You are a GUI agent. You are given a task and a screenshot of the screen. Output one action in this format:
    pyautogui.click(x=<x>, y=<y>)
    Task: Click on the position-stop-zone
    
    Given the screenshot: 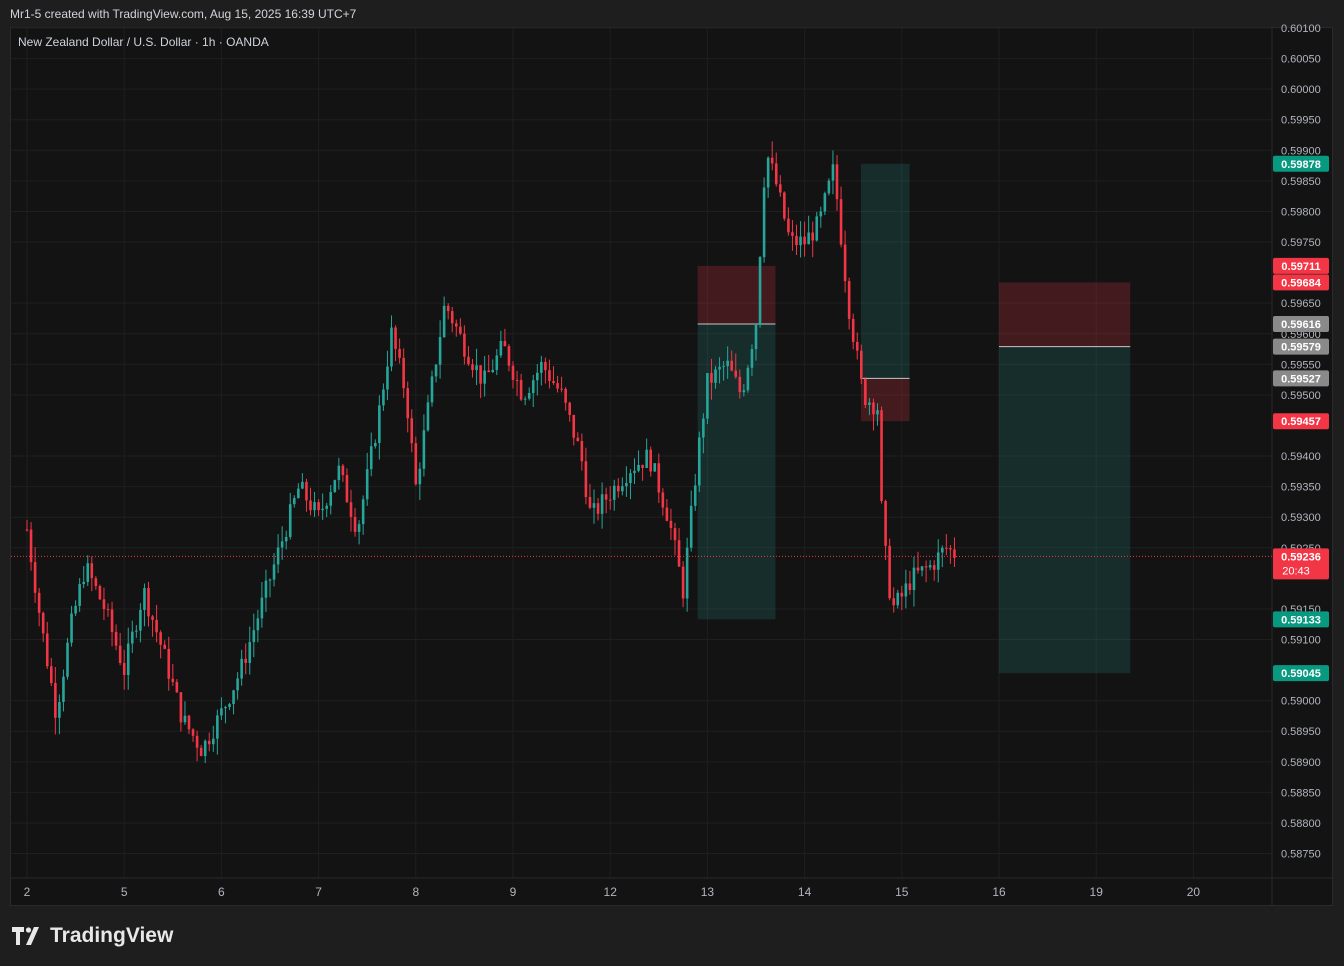 What is the action you would take?
    pyautogui.click(x=1065, y=314)
    